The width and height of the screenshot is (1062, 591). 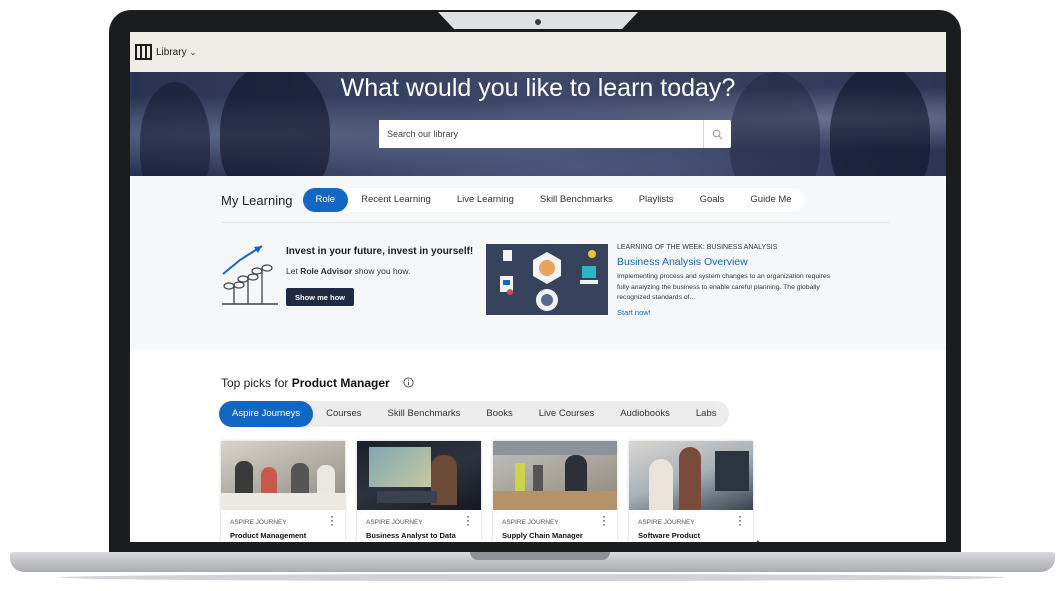 I want to click on search-button, so click(x=717, y=134).